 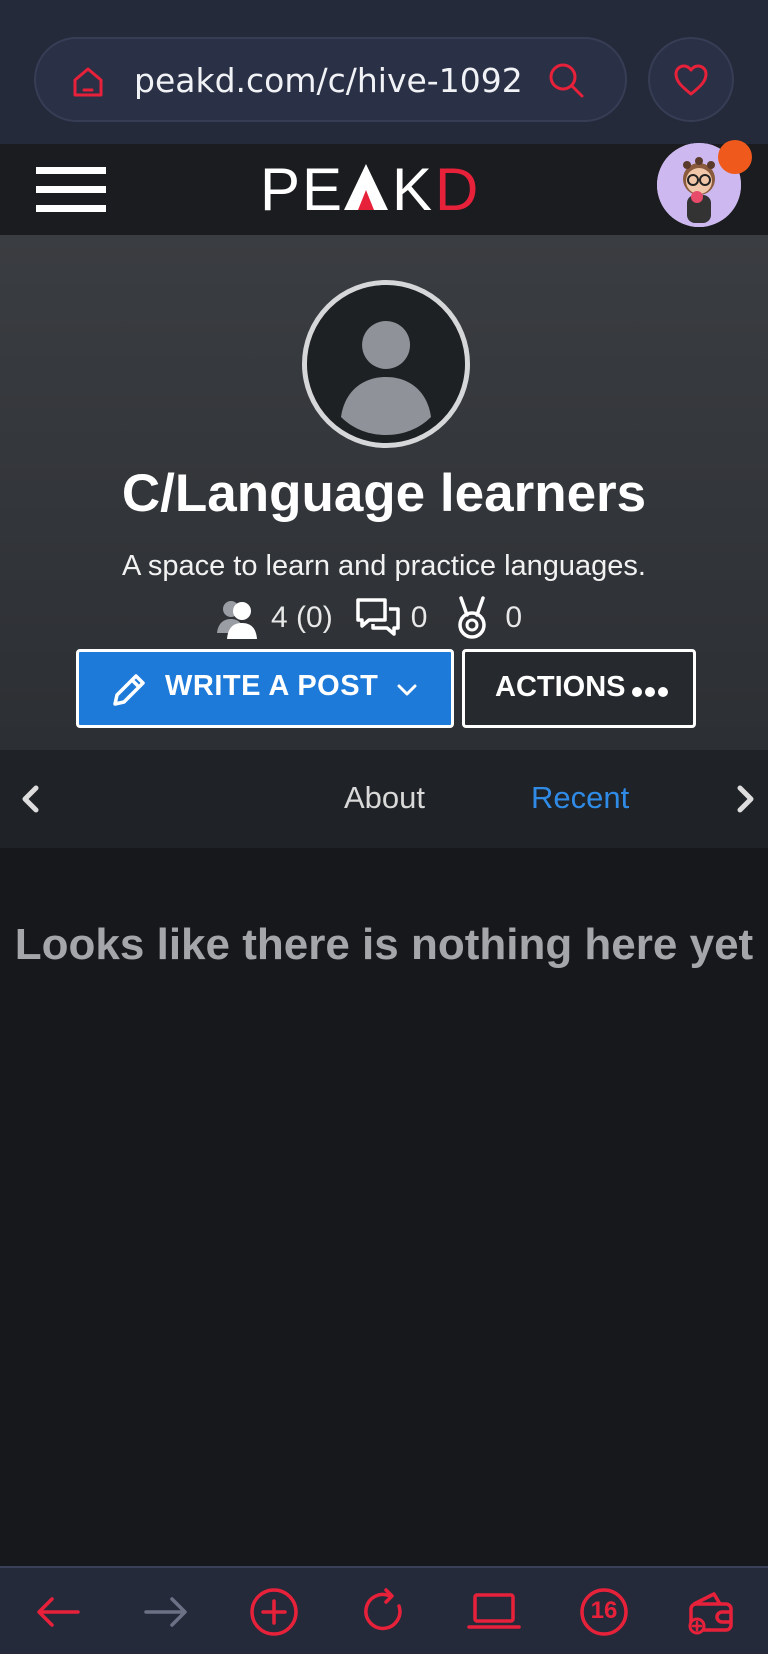 What do you see at coordinates (129, 690) in the screenshot?
I see `pencil-icon` at bounding box center [129, 690].